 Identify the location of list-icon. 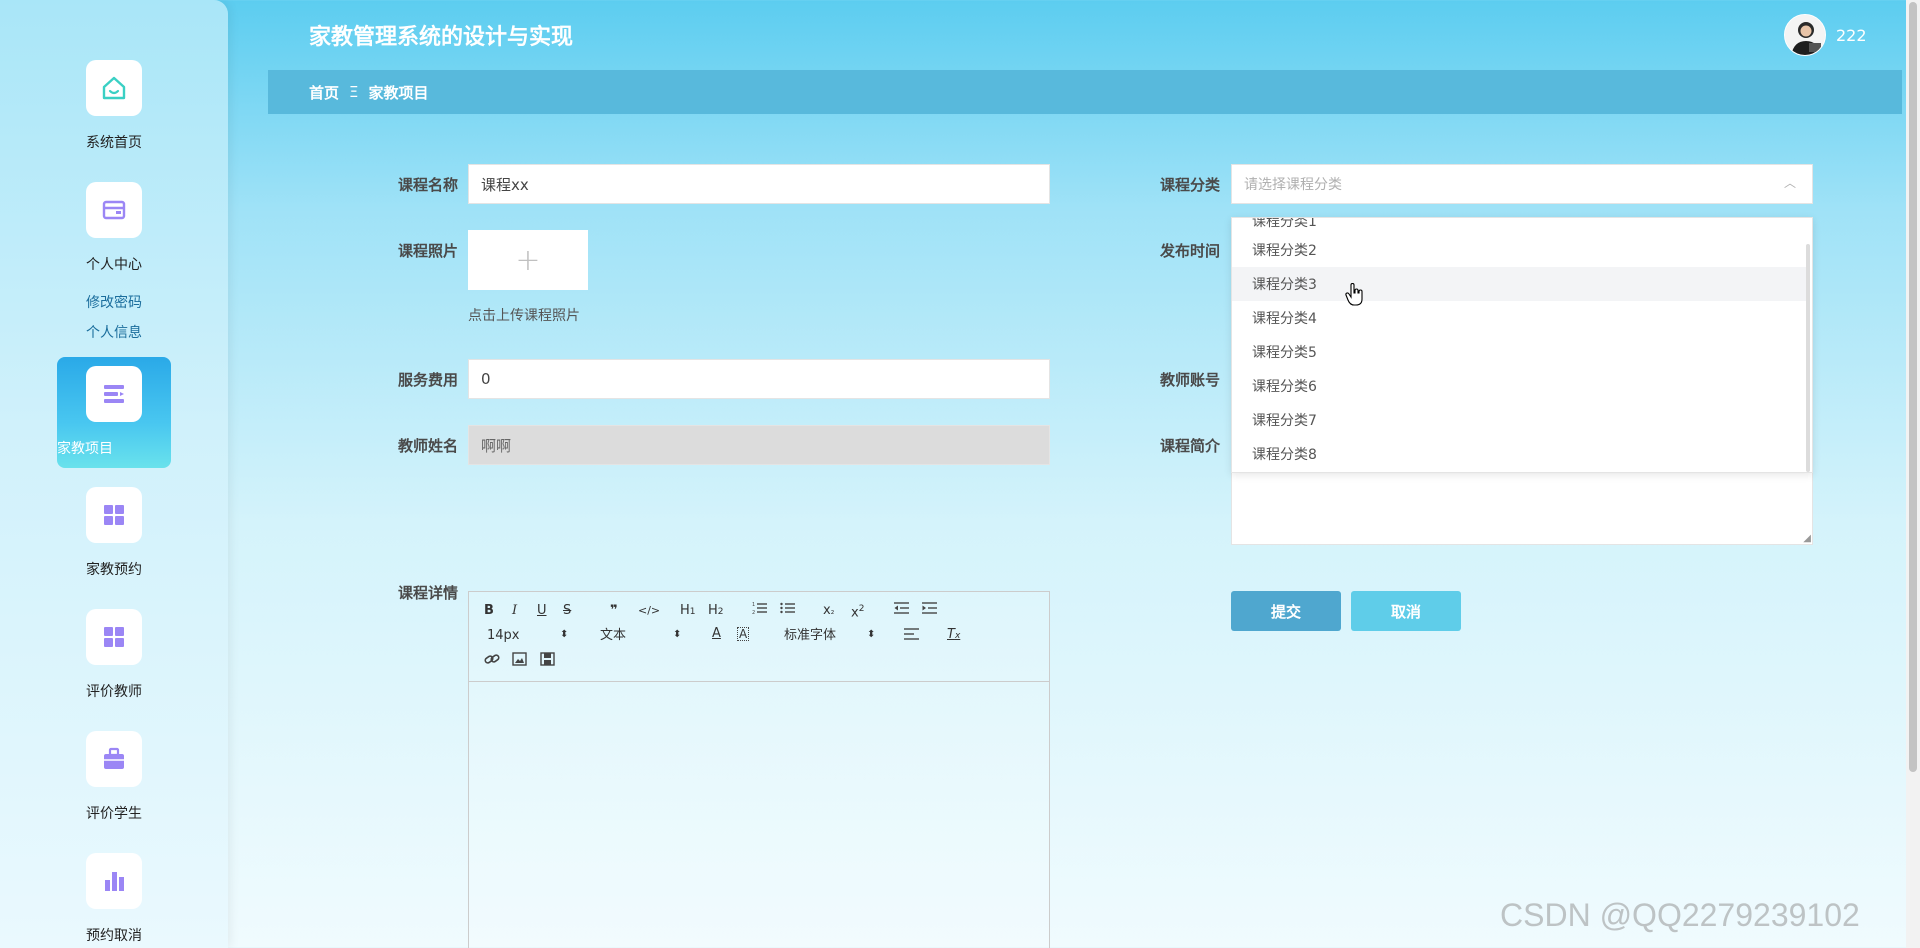
(114, 394).